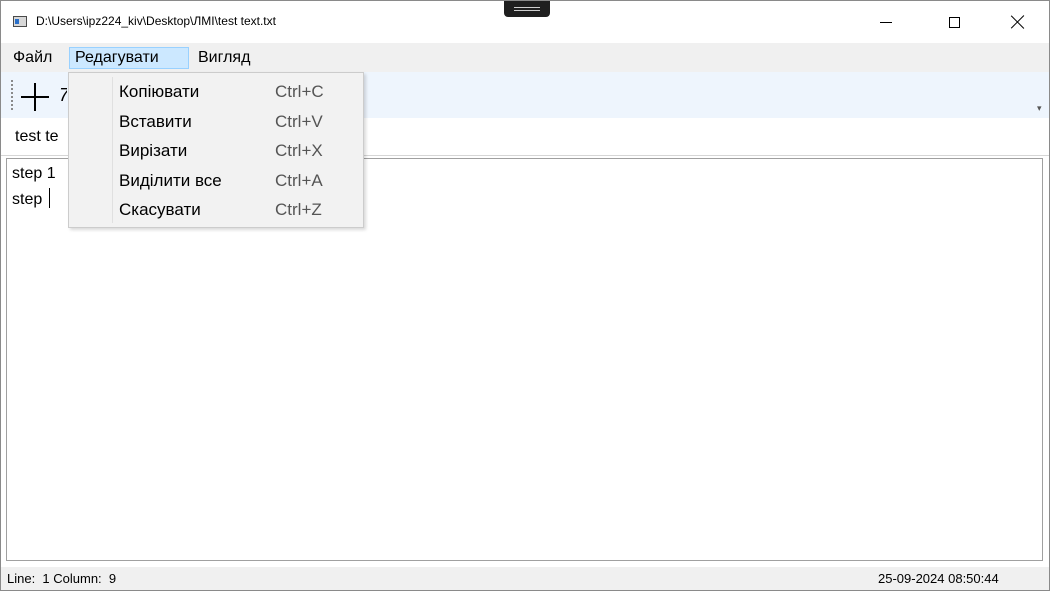 The height and width of the screenshot is (591, 1050). Describe the element at coordinates (299, 121) in the screenshot. I see `menu-item-shortcut: Ctrl+V` at that location.